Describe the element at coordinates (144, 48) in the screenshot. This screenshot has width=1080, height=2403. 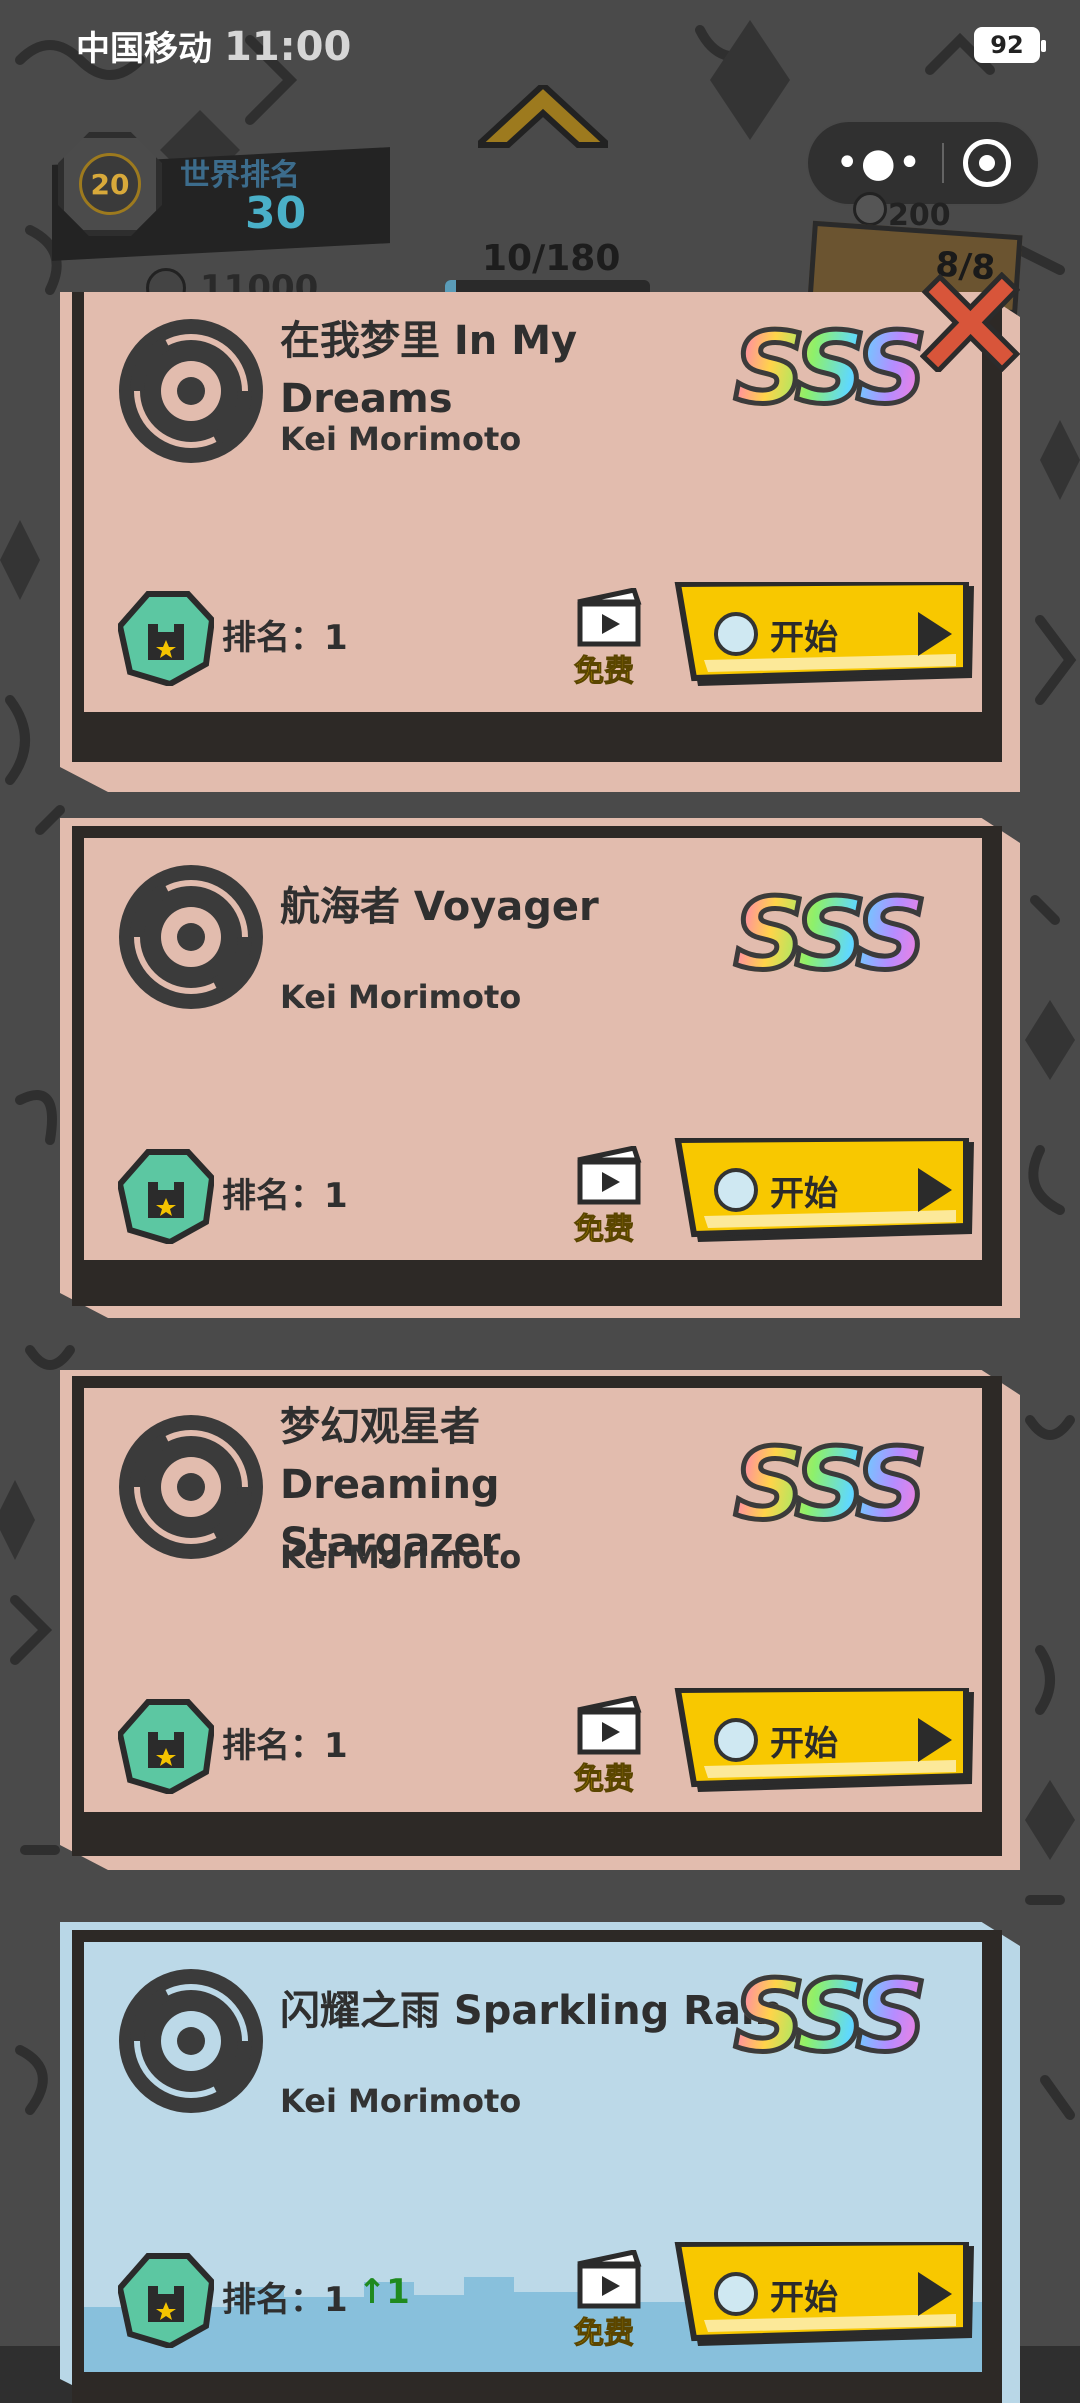
I see `carrier-name: 中国移动` at that location.